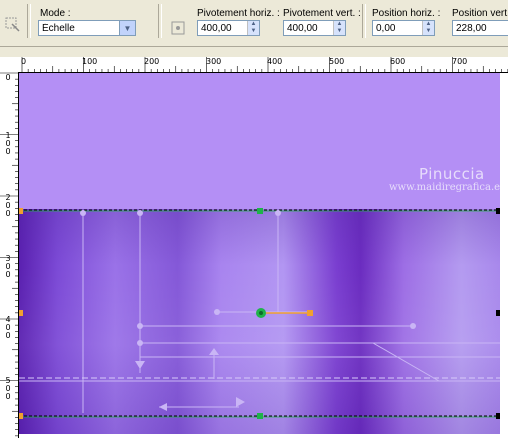 The height and width of the screenshot is (438, 508). What do you see at coordinates (127, 28) in the screenshot?
I see `chevron-down-icon: ▼` at bounding box center [127, 28].